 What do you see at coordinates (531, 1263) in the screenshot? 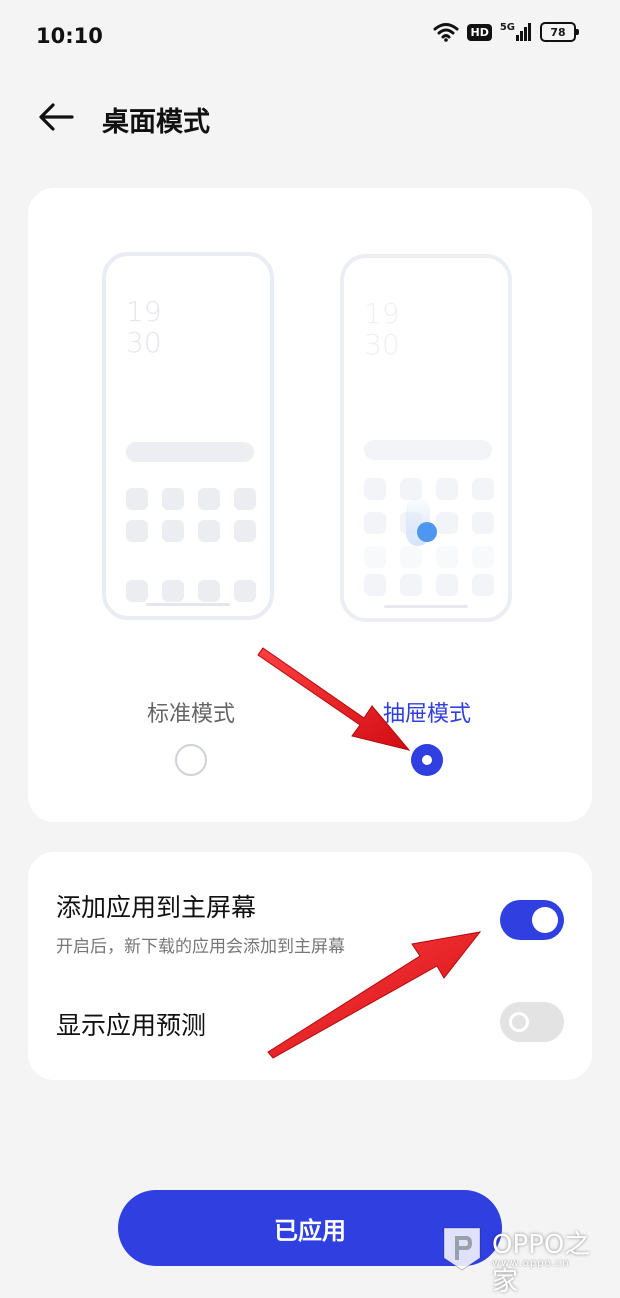
I see `watermark-url: www.oppo.cn` at bounding box center [531, 1263].